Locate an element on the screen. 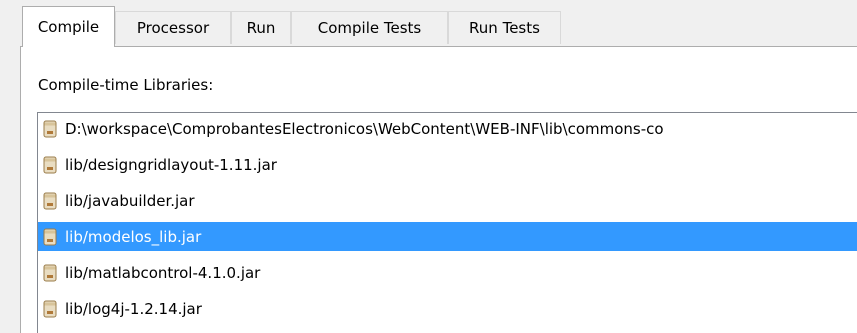 This screenshot has width=857, height=333. library-path: lib/matlabcontrol-4.1.0.jar is located at coordinates (163, 272).